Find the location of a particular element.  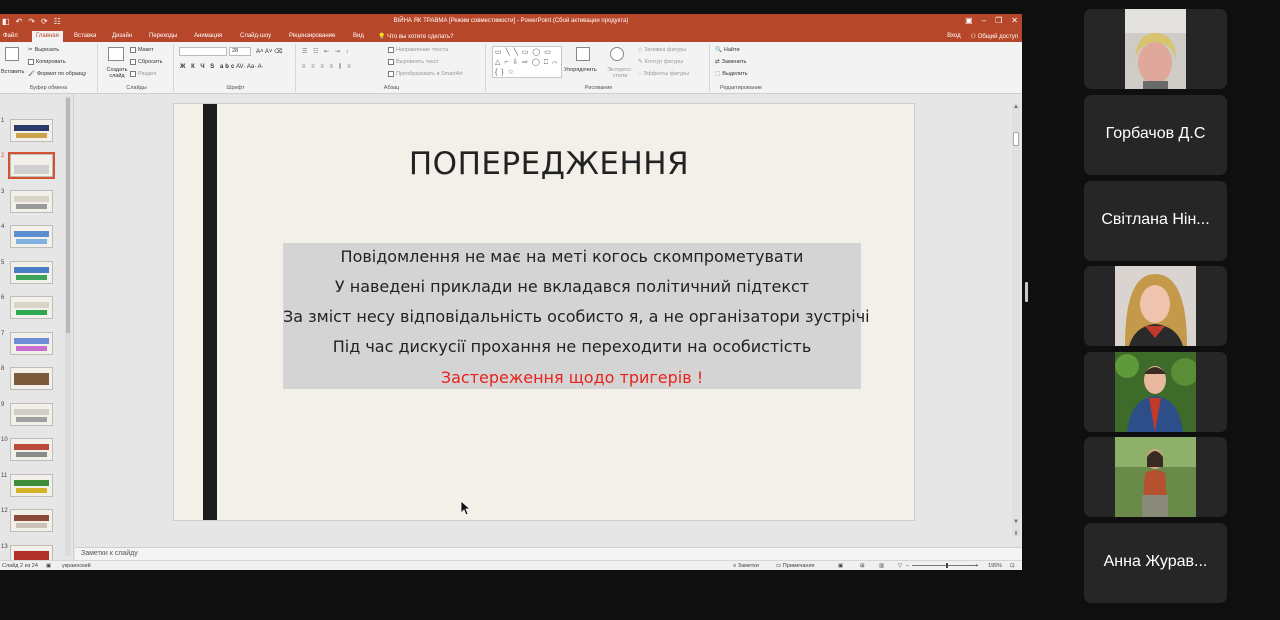

shape-outline-button: ✎ Контур фигуры is located at coordinates (660, 62).